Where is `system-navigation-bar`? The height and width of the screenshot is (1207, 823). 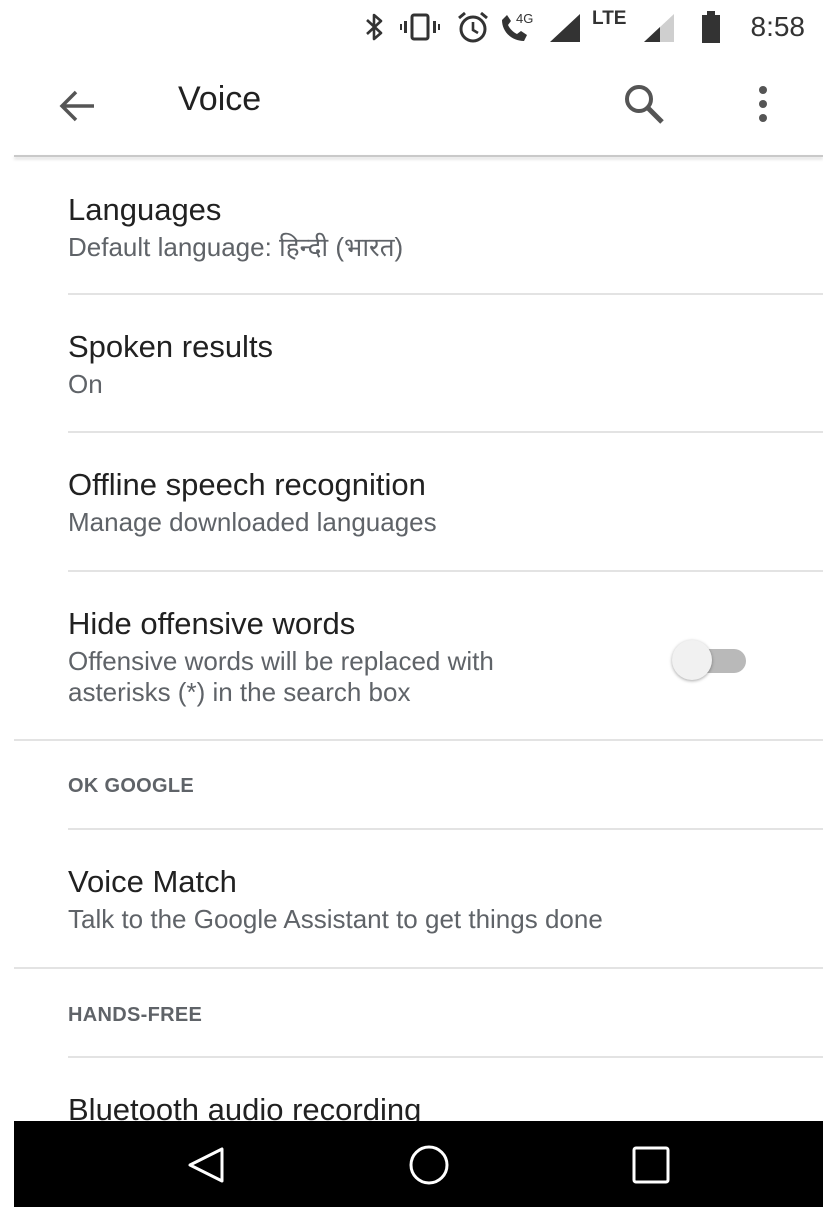
system-navigation-bar is located at coordinates (418, 1164).